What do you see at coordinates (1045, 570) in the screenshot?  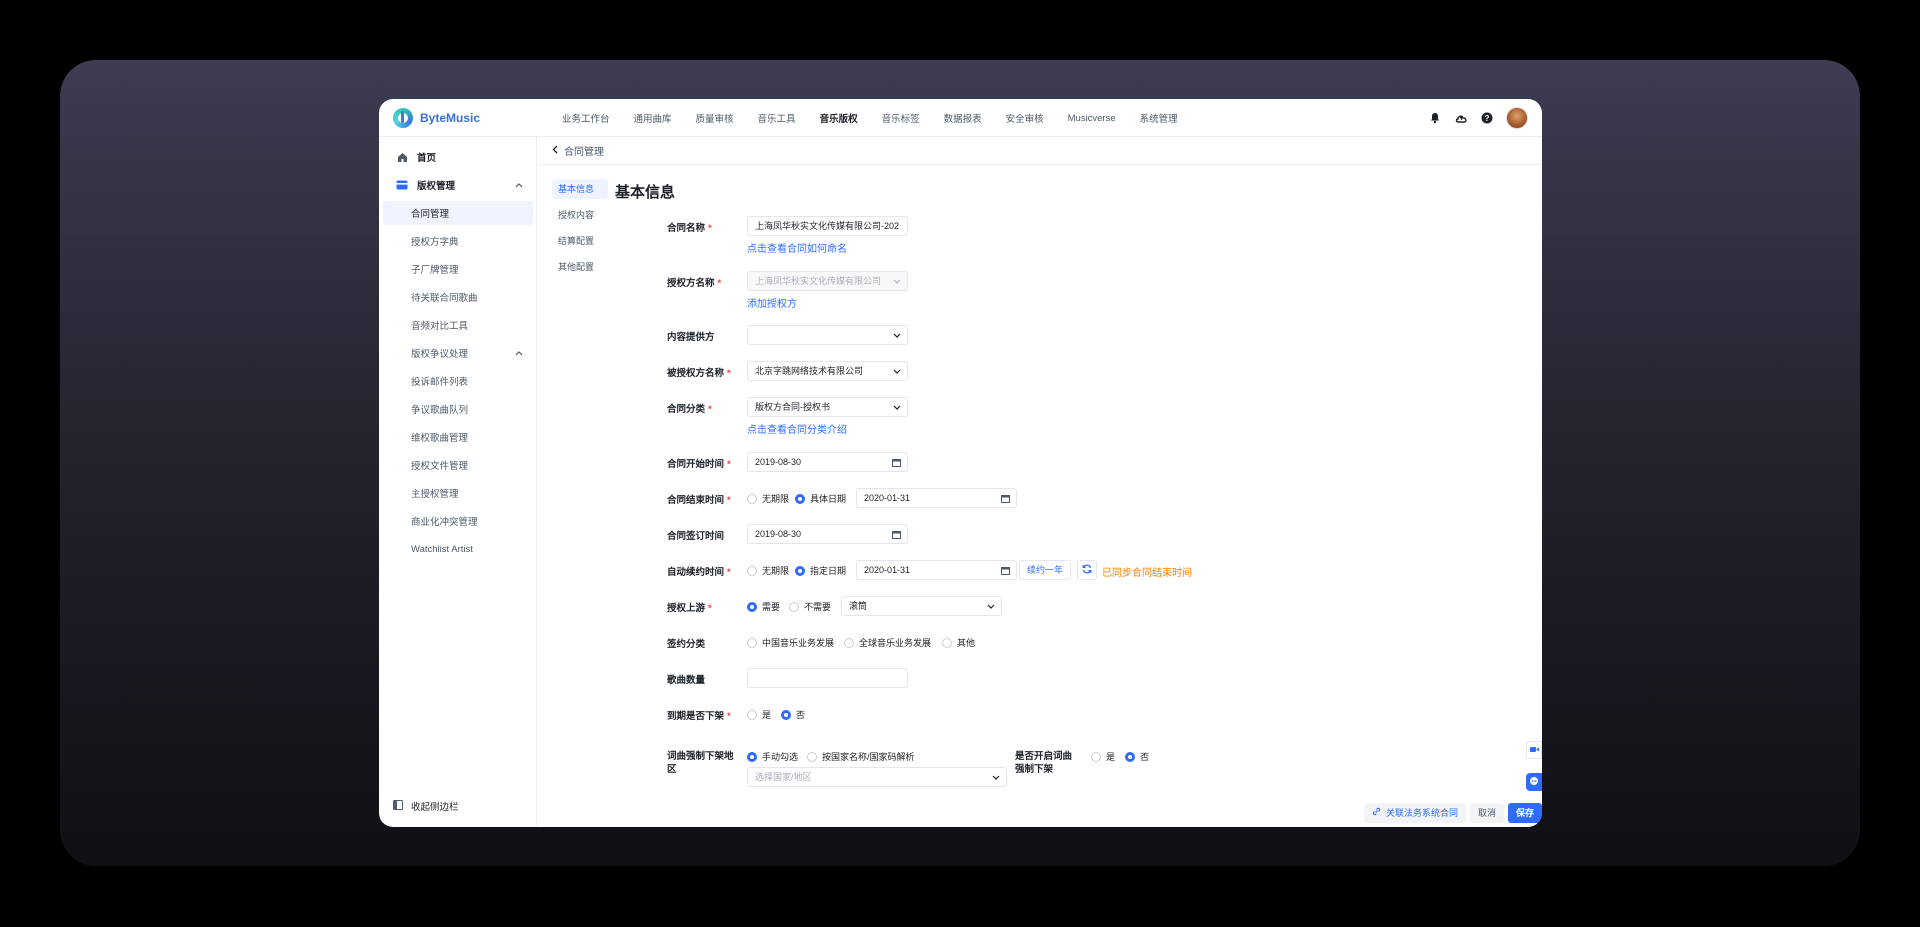 I see `renew-one-year-button: 续约一年` at bounding box center [1045, 570].